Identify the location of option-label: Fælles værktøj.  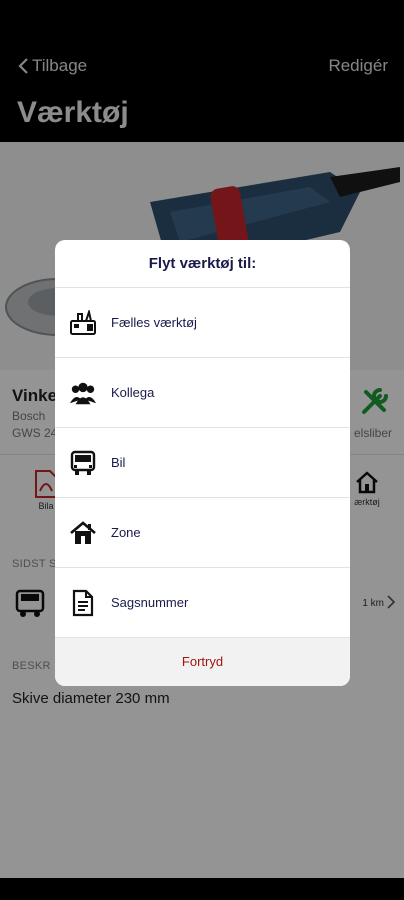
(154, 322).